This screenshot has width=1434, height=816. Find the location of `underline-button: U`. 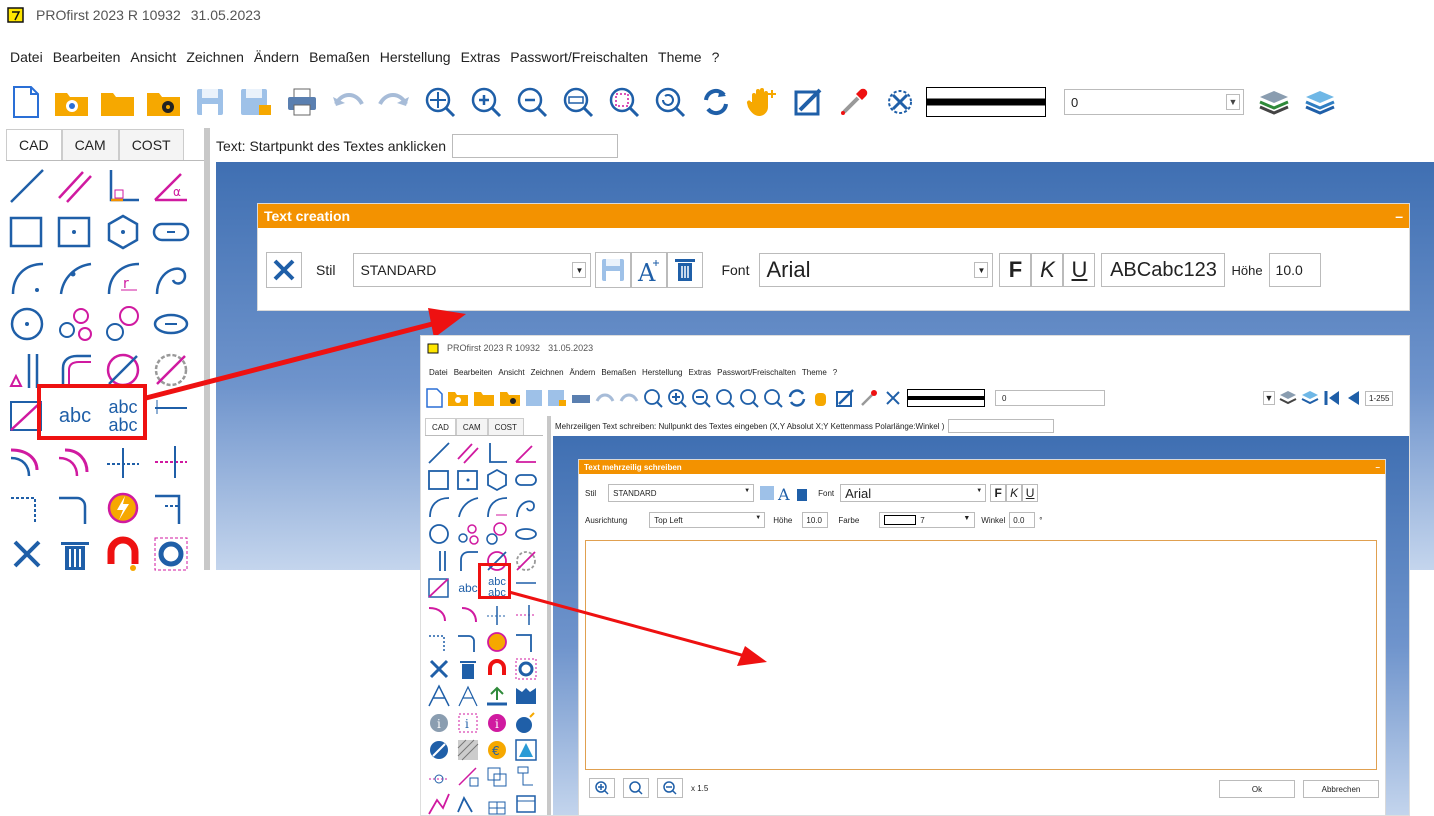

underline-button: U is located at coordinates (1079, 270).